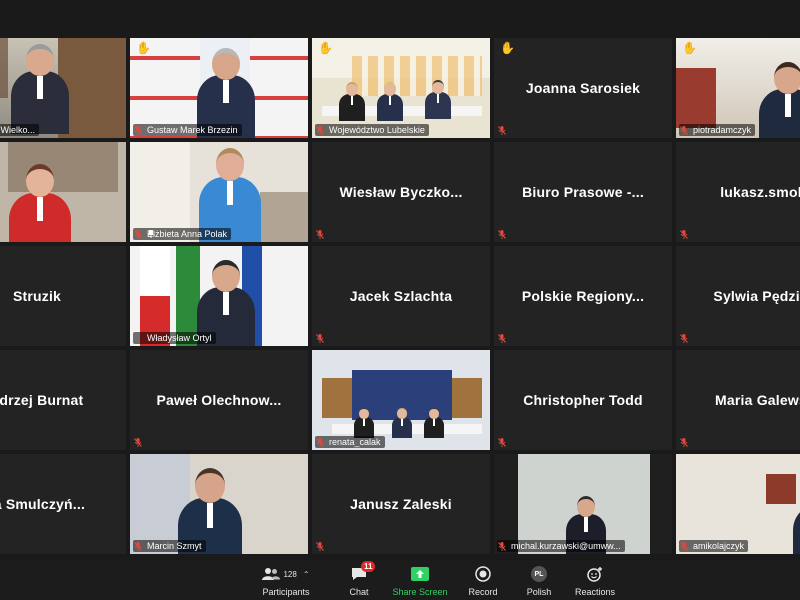 Image resolution: width=800 pixels, height=600 pixels. Describe the element at coordinates (738, 504) in the screenshot. I see `participant-tile: amikolajczyk` at that location.